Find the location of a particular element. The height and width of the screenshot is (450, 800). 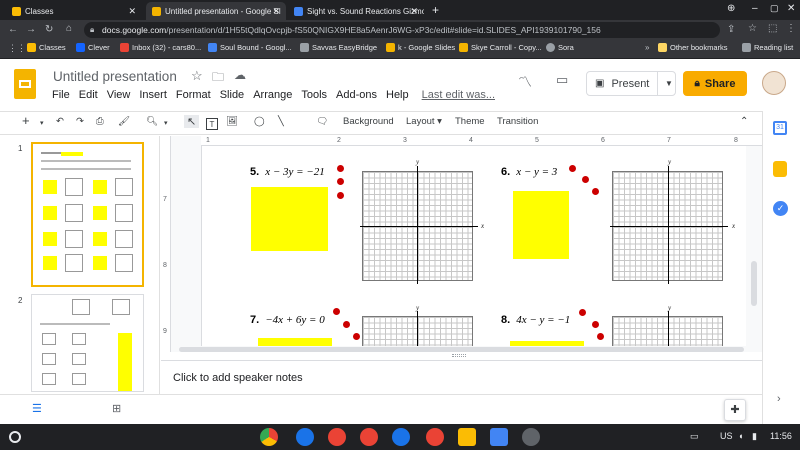

present-button: ▣ Present ▼ is located at coordinates (631, 83).